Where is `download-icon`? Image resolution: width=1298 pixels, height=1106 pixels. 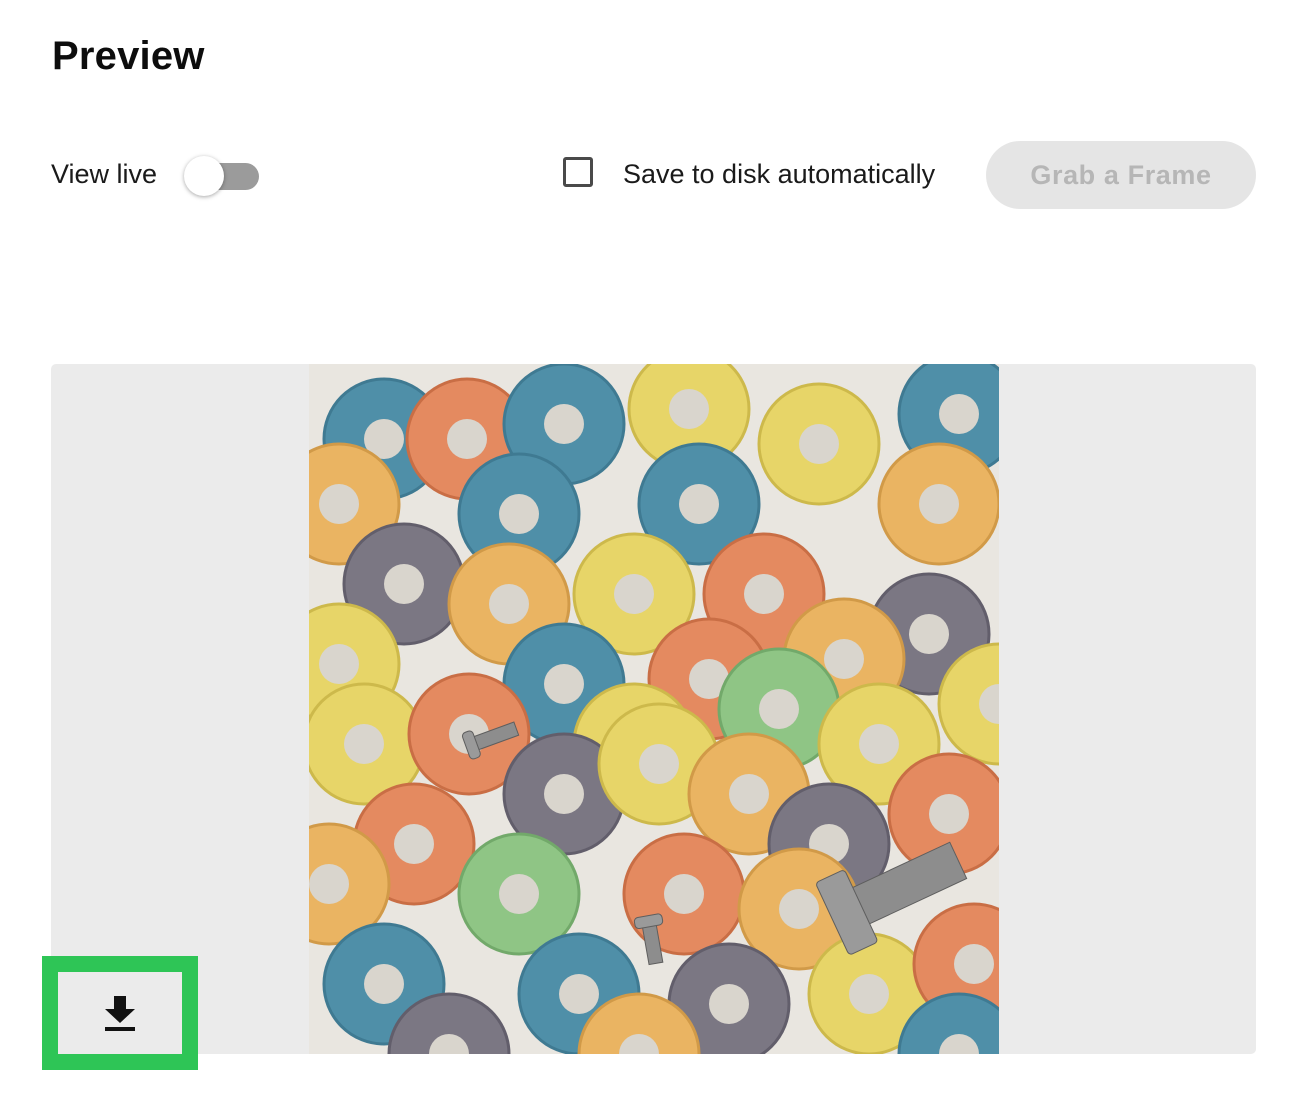 download-icon is located at coordinates (120, 1013).